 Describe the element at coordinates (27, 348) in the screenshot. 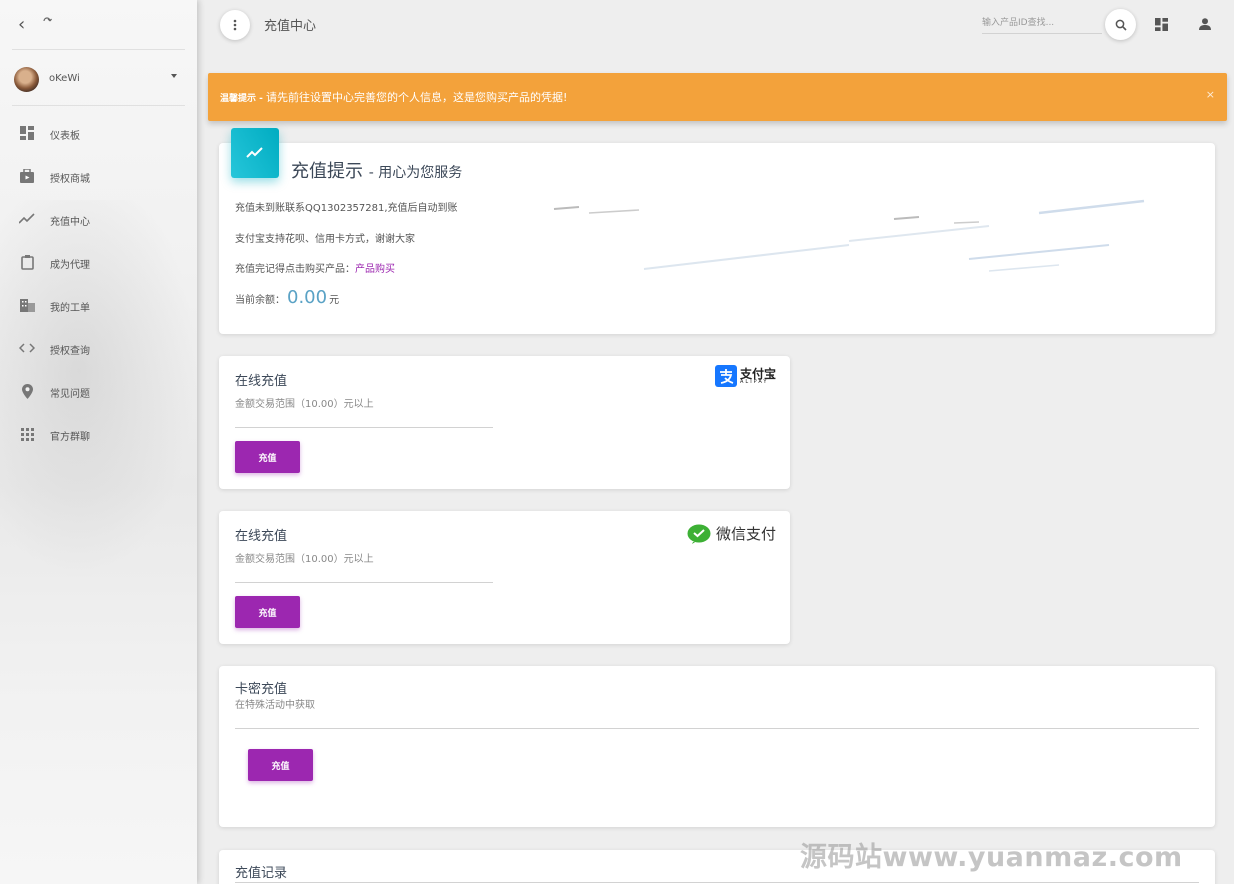

I see `code-icon` at that location.